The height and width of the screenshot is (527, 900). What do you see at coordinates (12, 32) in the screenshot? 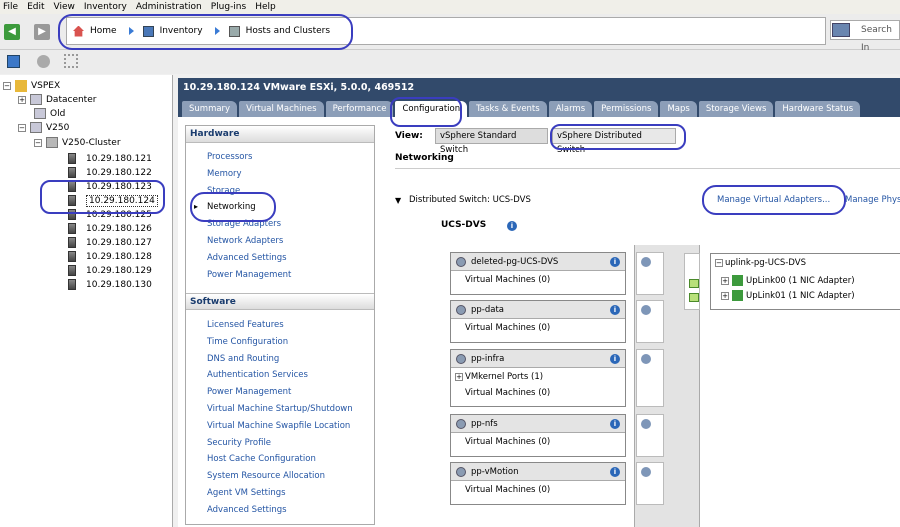
I see `back-button: ◀` at bounding box center [12, 32].